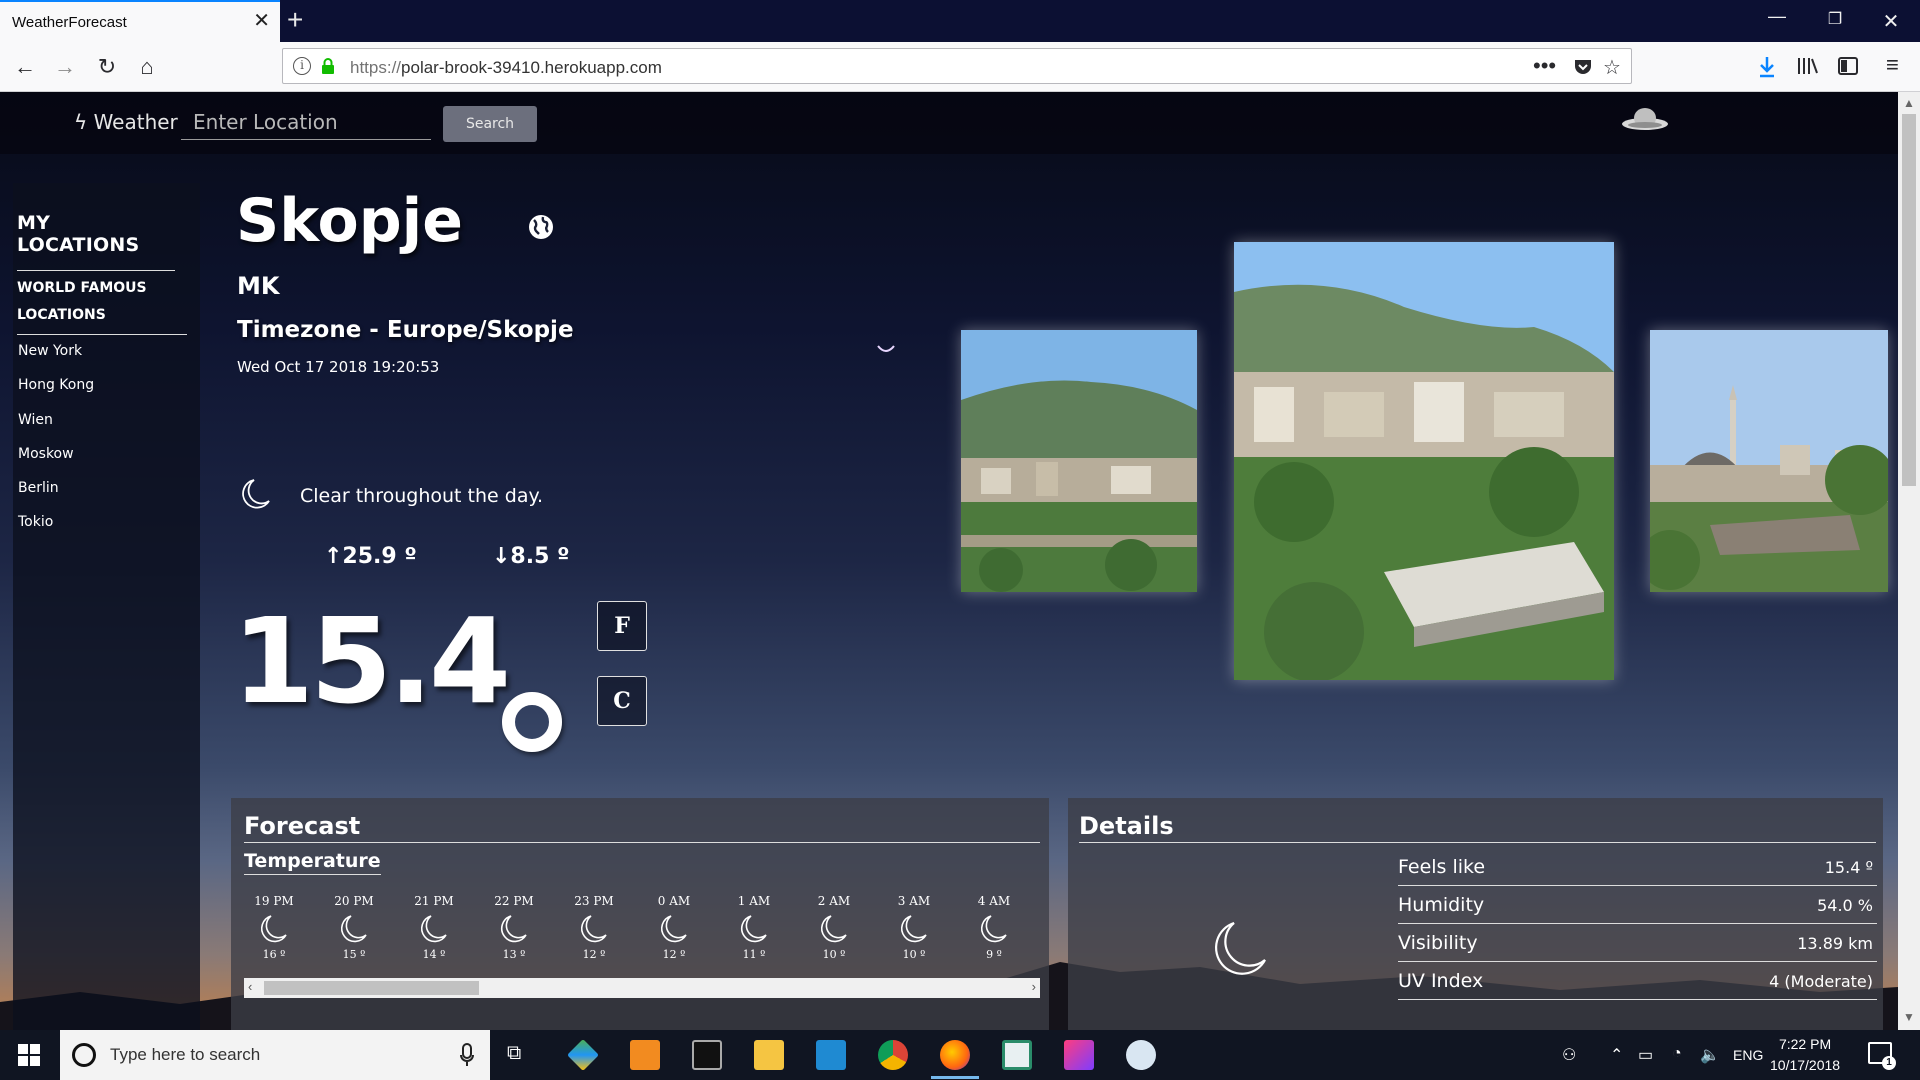  I want to click on firefox-app-icon, so click(955, 1055).